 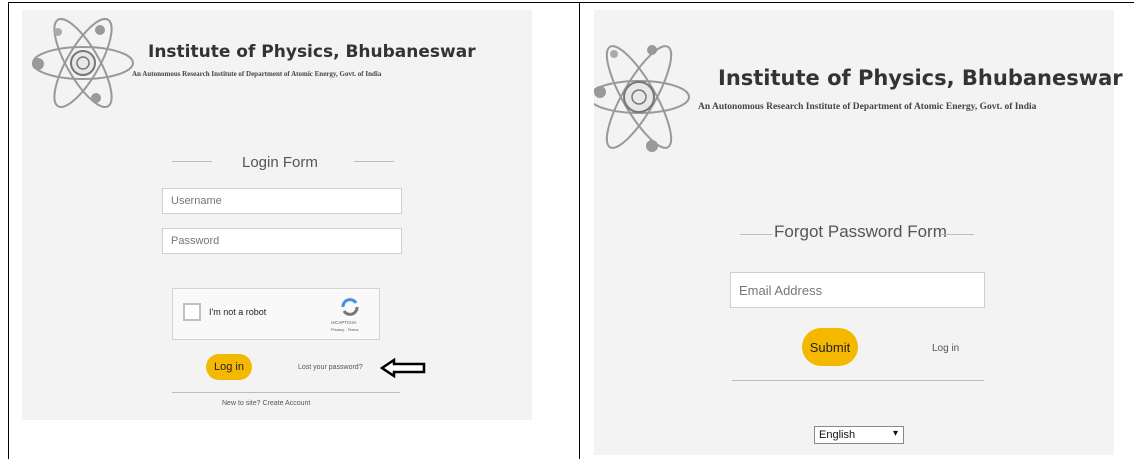 I want to click on email-input: Email Address, so click(x=857, y=290).